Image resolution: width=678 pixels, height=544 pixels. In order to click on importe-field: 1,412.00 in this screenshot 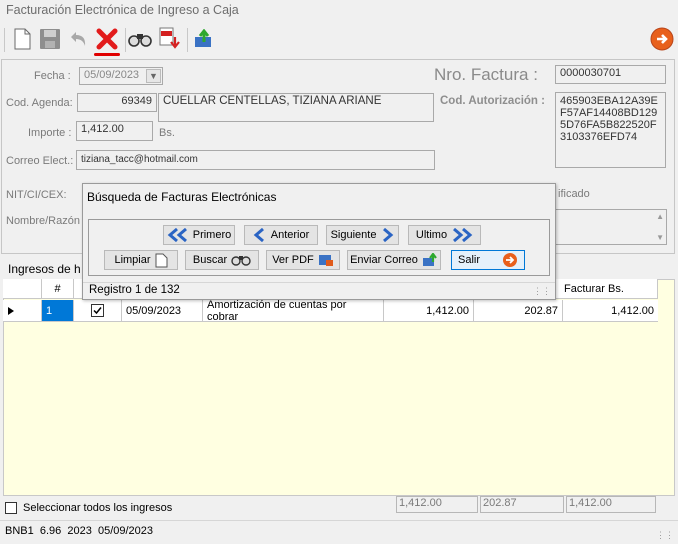, I will do `click(114, 131)`.